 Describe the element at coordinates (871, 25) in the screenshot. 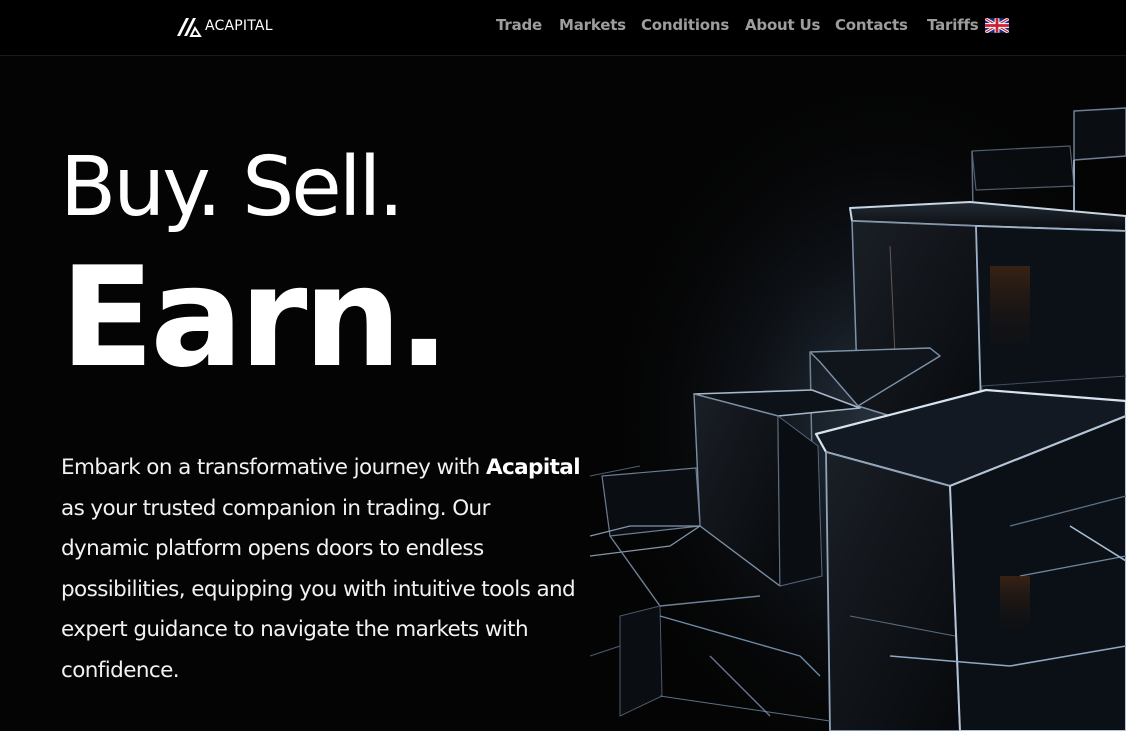

I see `nav-item-contacts: Contacts` at that location.